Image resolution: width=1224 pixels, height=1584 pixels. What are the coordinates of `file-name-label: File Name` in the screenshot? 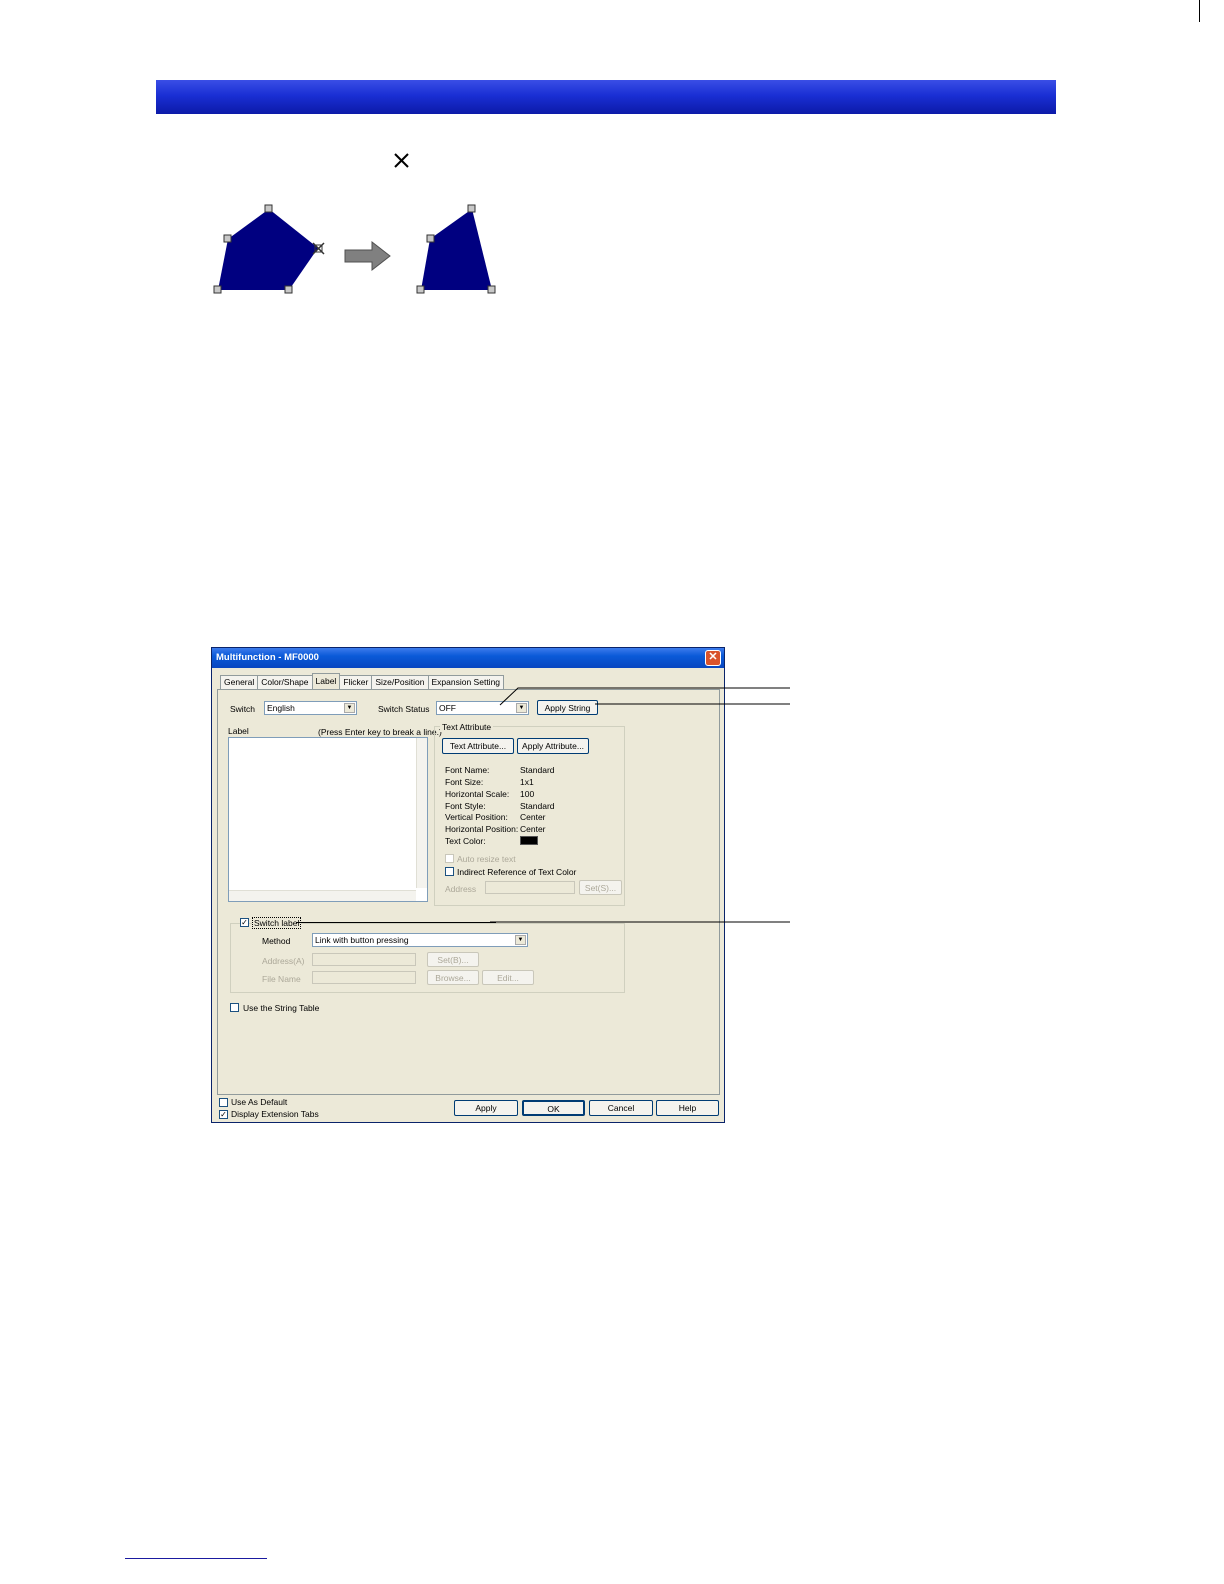 It's located at (281, 979).